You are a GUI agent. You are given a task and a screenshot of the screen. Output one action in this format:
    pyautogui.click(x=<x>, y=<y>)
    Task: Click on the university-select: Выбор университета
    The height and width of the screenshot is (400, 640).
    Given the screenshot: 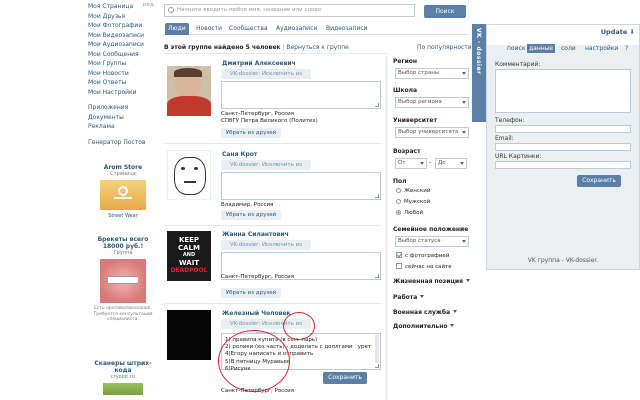 What is the action you would take?
    pyautogui.click(x=432, y=132)
    